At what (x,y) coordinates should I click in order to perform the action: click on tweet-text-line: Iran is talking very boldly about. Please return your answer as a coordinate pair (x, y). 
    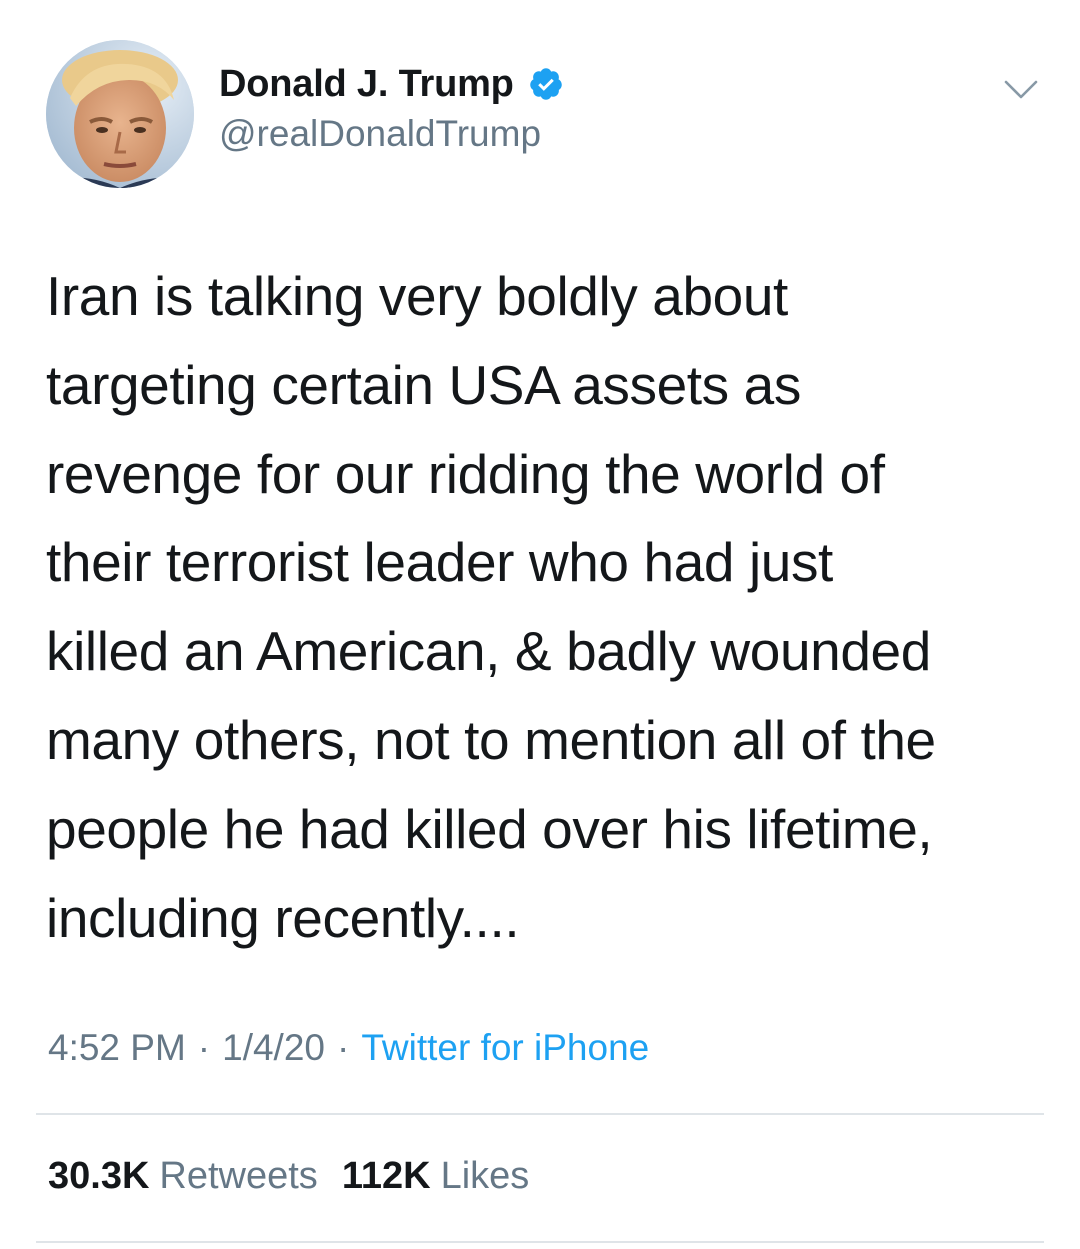
    Looking at the image, I should click on (417, 296).